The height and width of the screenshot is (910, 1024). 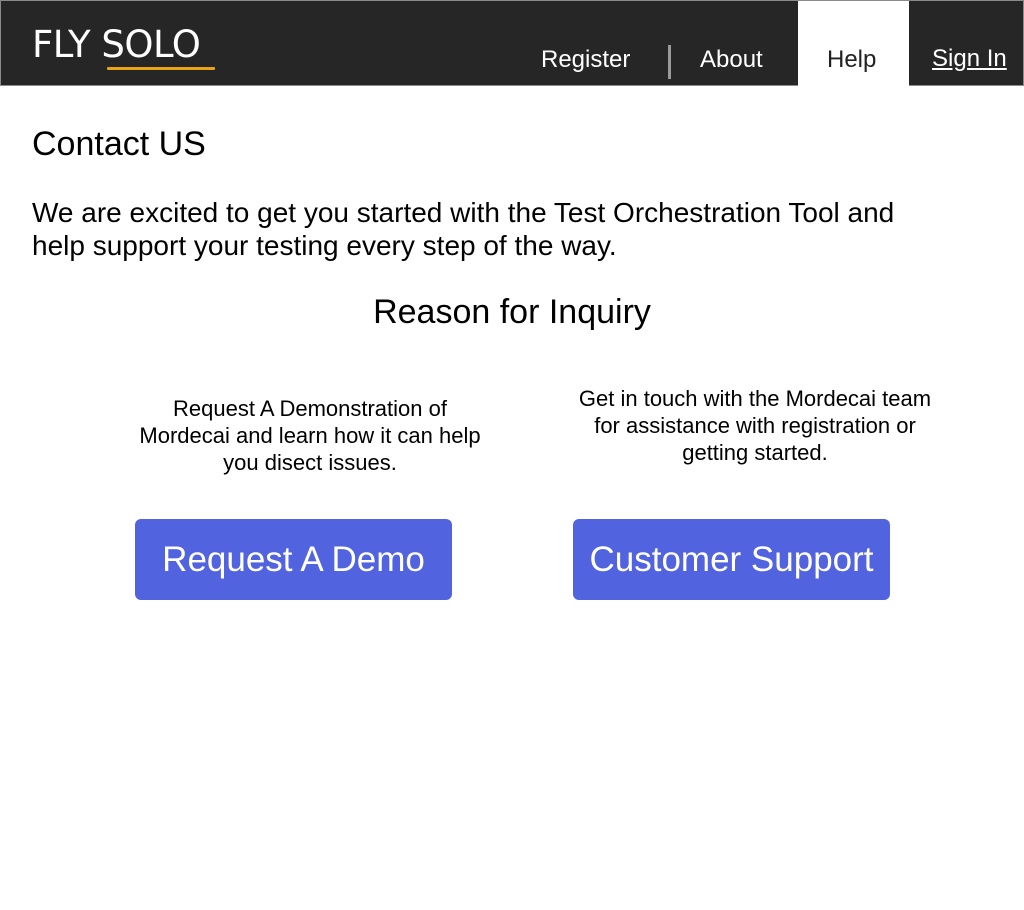 What do you see at coordinates (731, 60) in the screenshot?
I see `nav-about-link: About` at bounding box center [731, 60].